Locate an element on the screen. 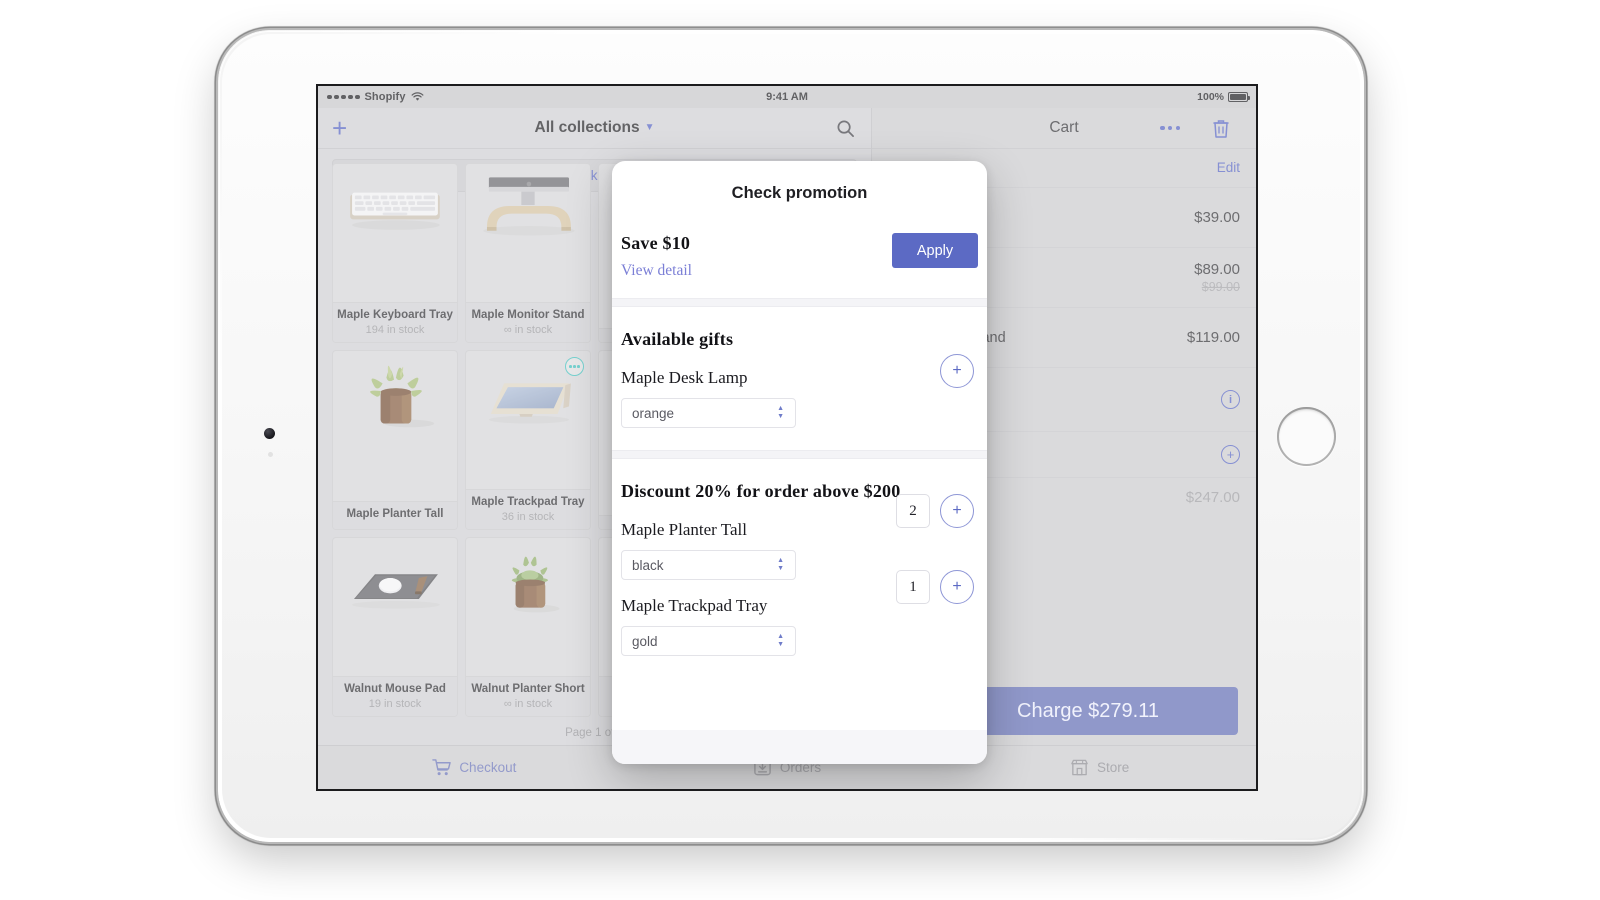  view-detail-link: View detail is located at coordinates (756, 271).